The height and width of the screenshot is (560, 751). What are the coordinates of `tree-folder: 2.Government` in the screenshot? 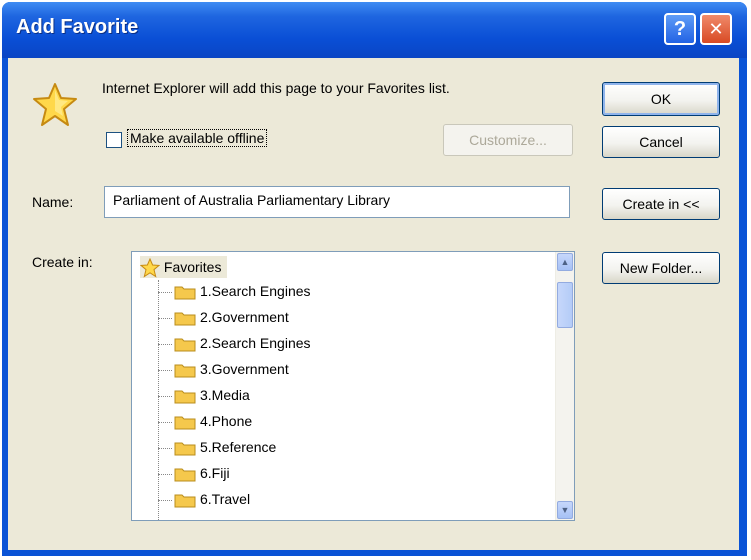 It's located at (223, 317).